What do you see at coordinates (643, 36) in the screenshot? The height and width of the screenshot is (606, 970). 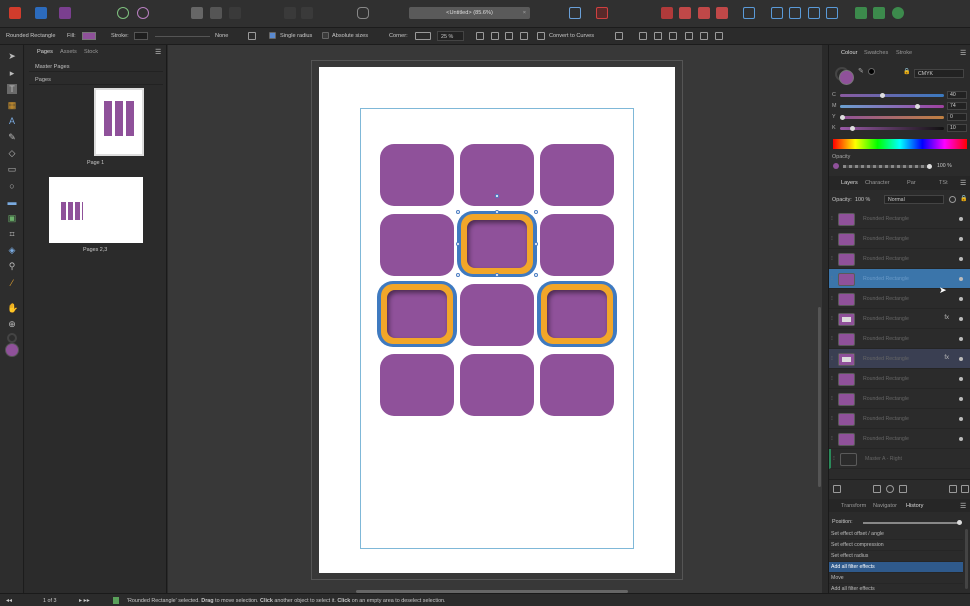 I see `align-left-icon` at bounding box center [643, 36].